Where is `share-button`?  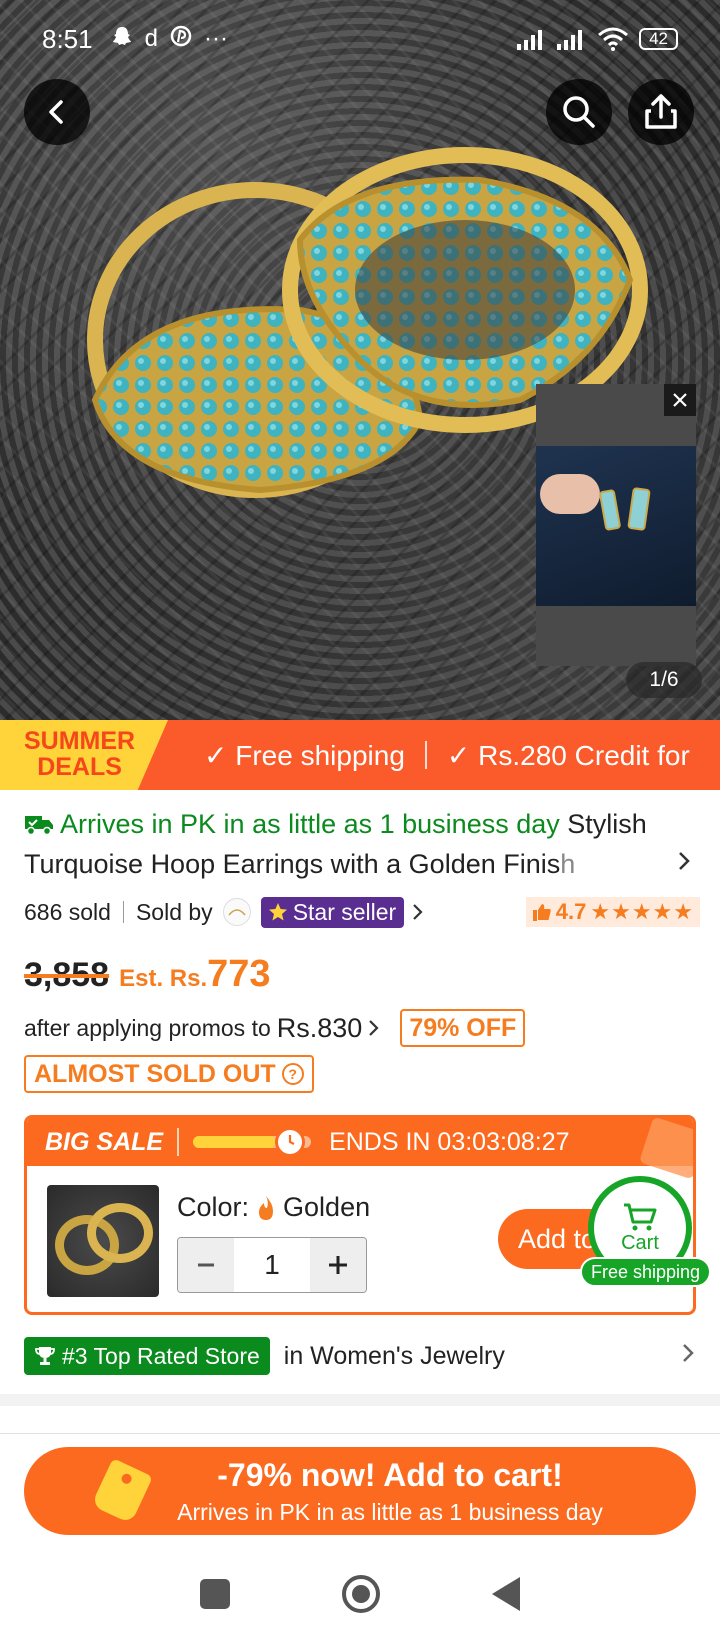 share-button is located at coordinates (661, 112).